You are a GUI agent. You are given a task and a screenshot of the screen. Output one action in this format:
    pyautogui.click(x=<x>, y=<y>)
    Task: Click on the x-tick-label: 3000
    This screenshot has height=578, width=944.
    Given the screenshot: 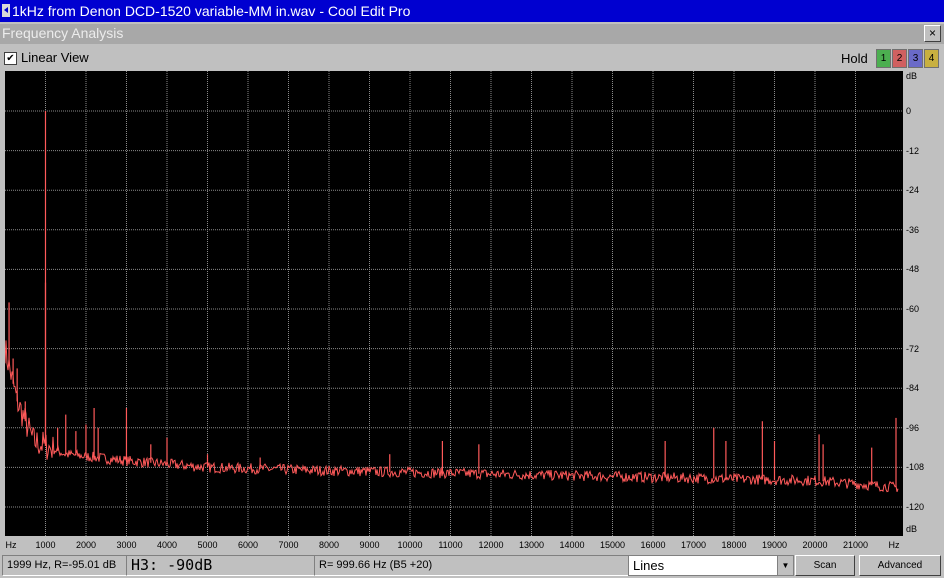 What is the action you would take?
    pyautogui.click(x=126, y=545)
    